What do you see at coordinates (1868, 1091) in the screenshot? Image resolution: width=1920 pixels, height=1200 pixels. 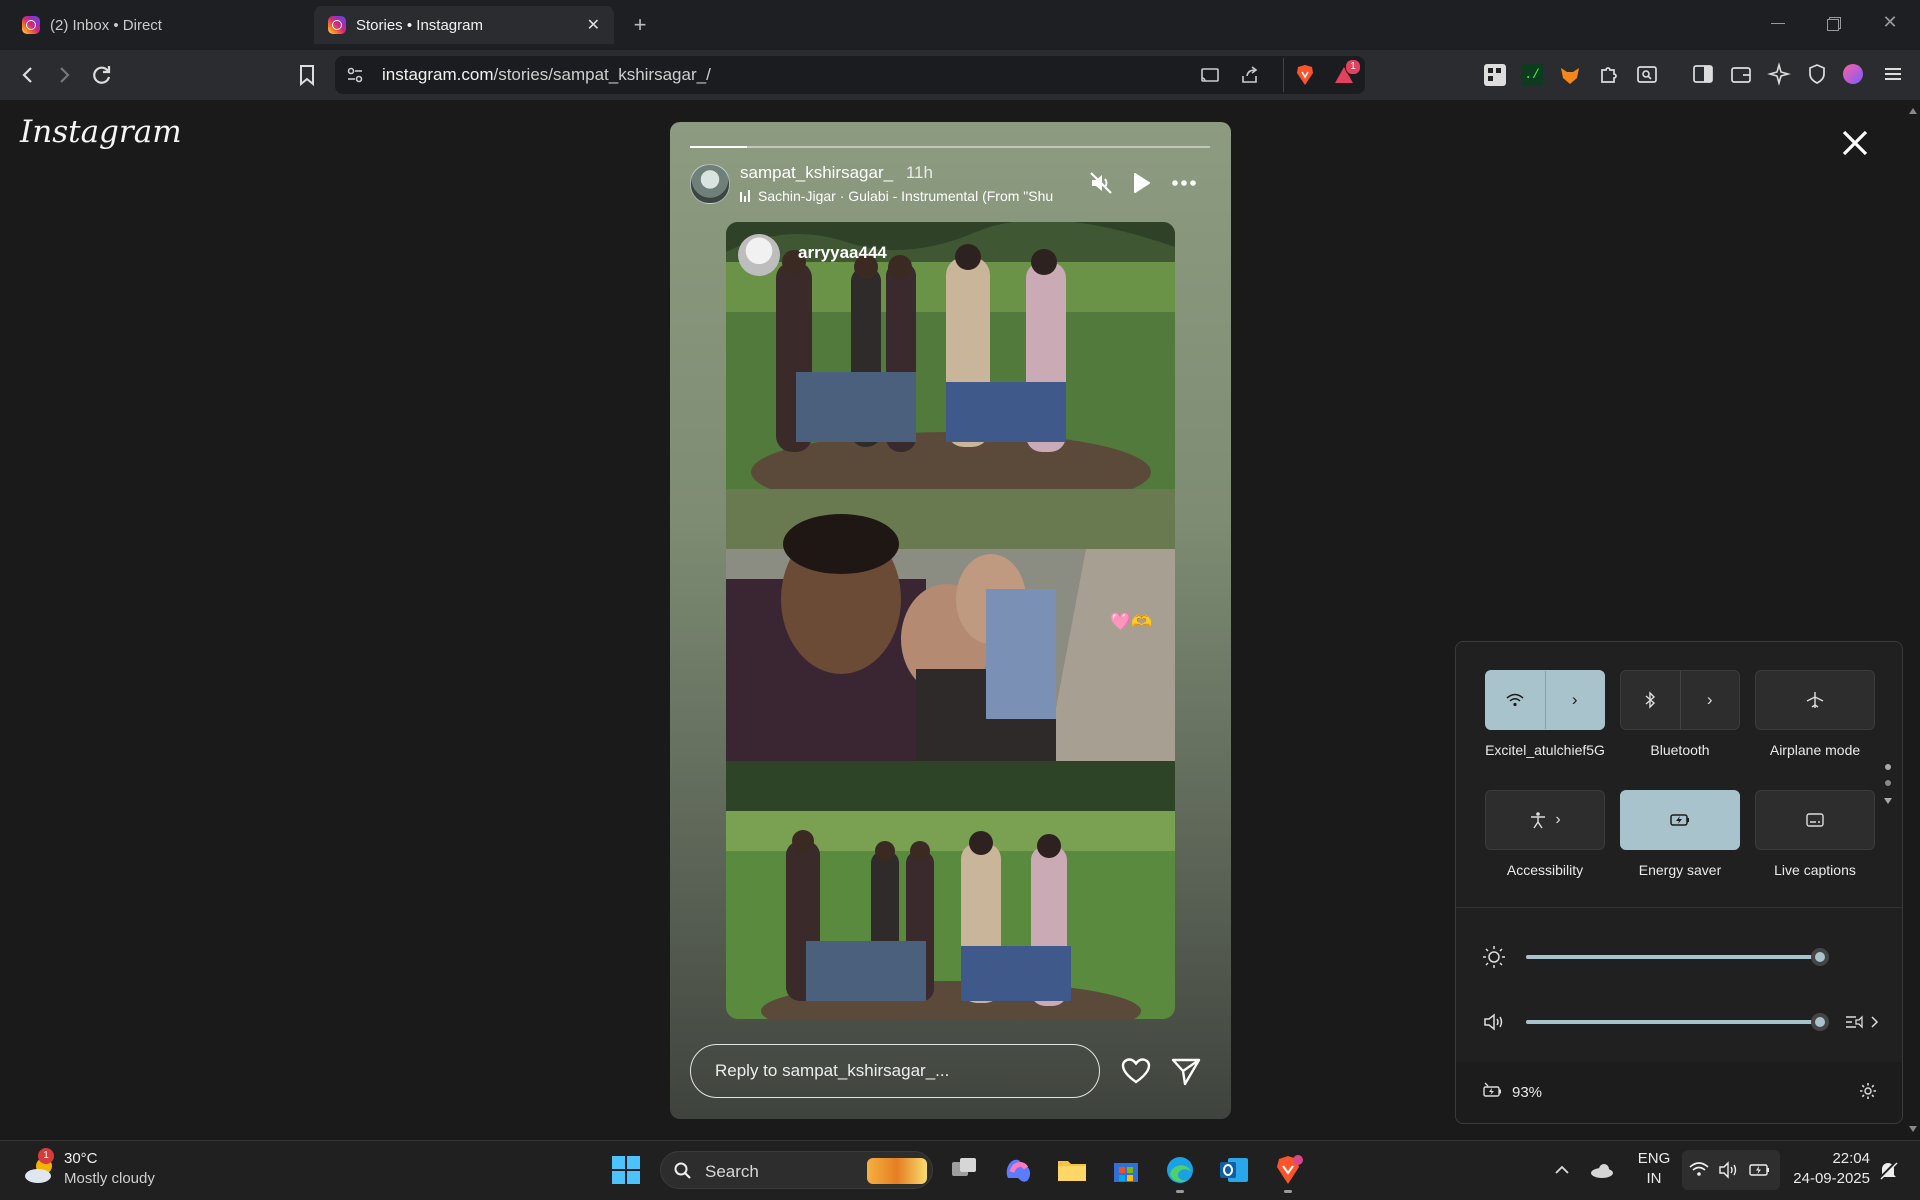 I see `settings-gear-icon` at bounding box center [1868, 1091].